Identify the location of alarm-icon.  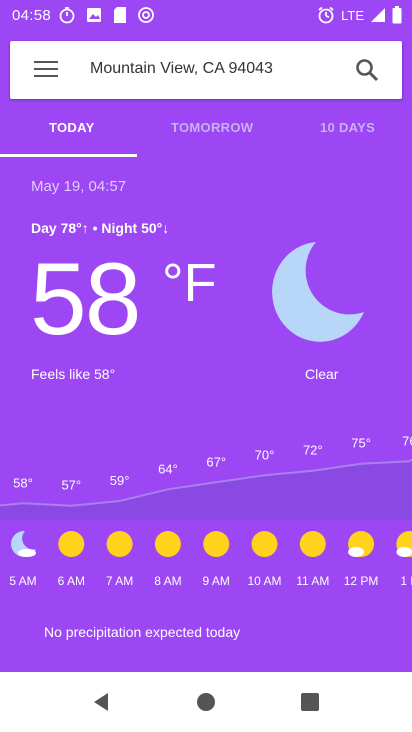
(326, 15).